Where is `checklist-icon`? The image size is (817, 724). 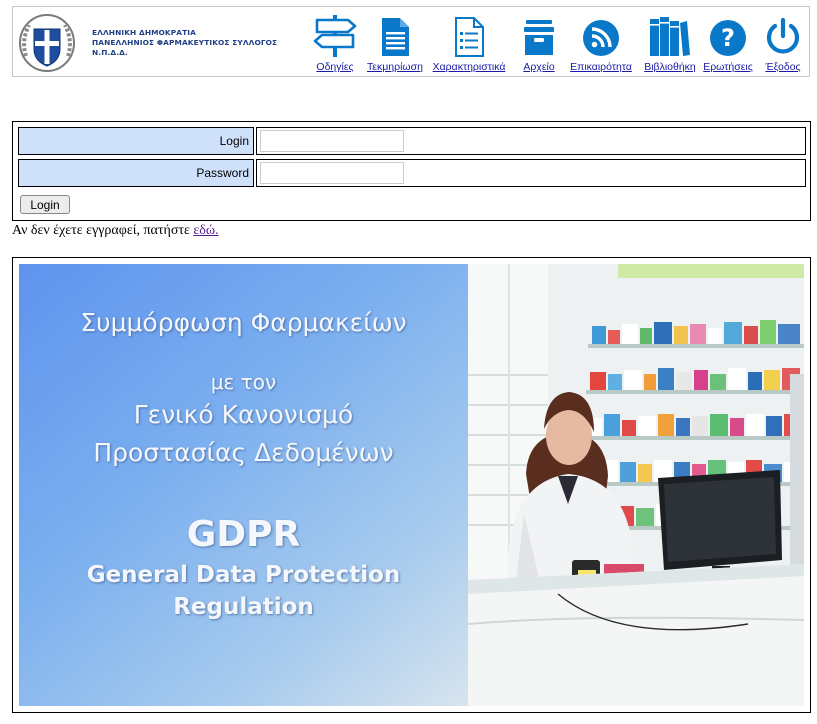
checklist-icon is located at coordinates (469, 37).